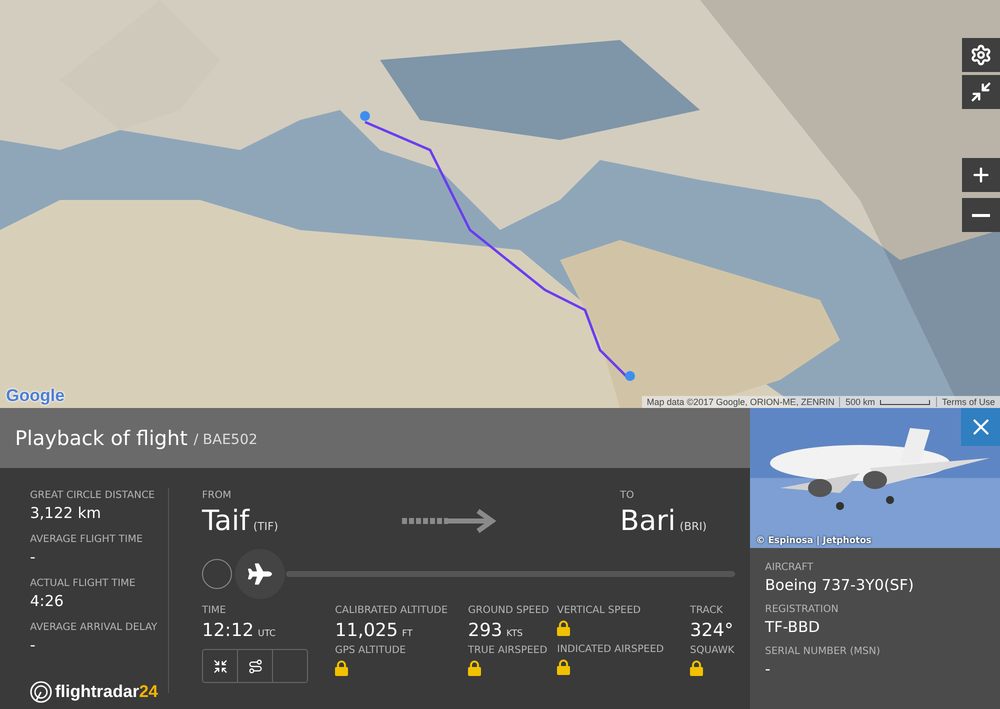 The image size is (1000, 709). Describe the element at coordinates (106, 692) in the screenshot. I see `brand-name: flightradar24` at that location.